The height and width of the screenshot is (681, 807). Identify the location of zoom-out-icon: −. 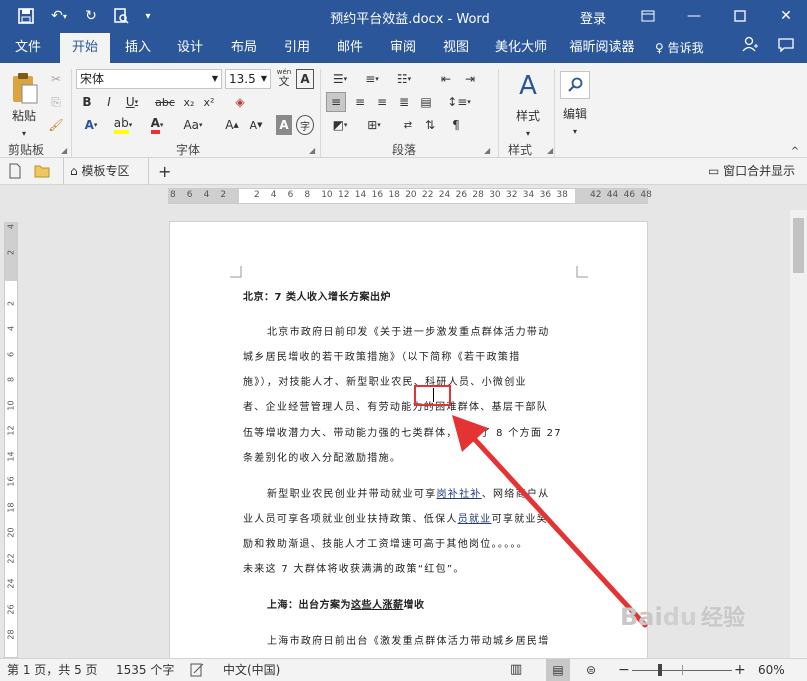
(624, 670).